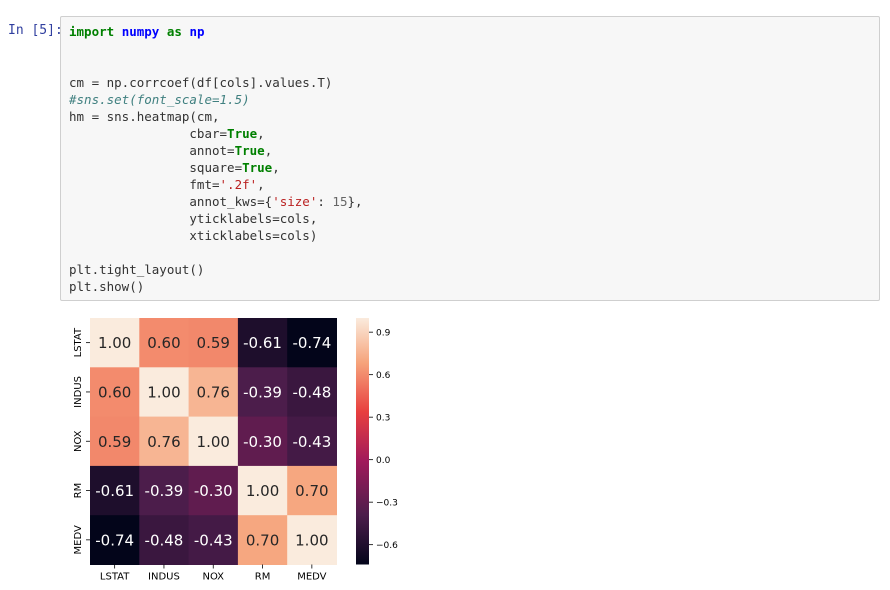 The image size is (890, 590). I want to click on code-token: plt.tight_layout(), so click(137, 269).